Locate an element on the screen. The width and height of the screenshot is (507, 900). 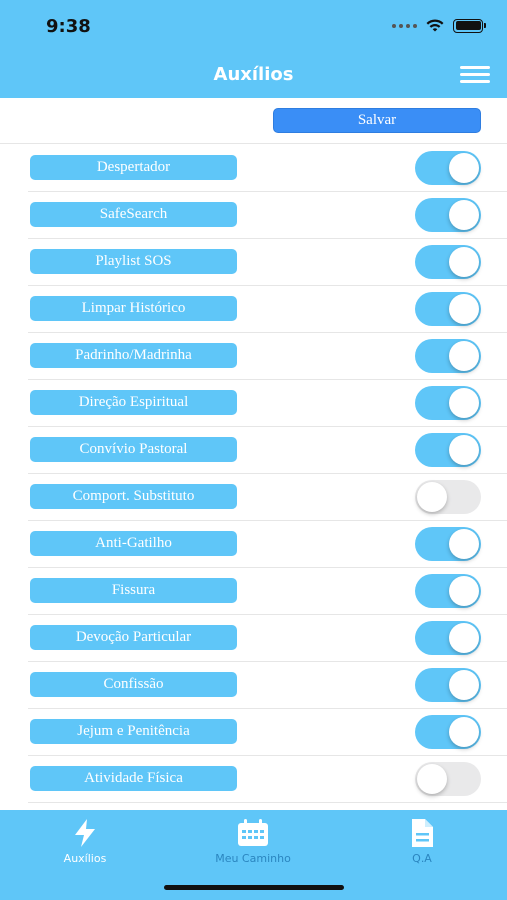
status-icons is located at coordinates (439, 25).